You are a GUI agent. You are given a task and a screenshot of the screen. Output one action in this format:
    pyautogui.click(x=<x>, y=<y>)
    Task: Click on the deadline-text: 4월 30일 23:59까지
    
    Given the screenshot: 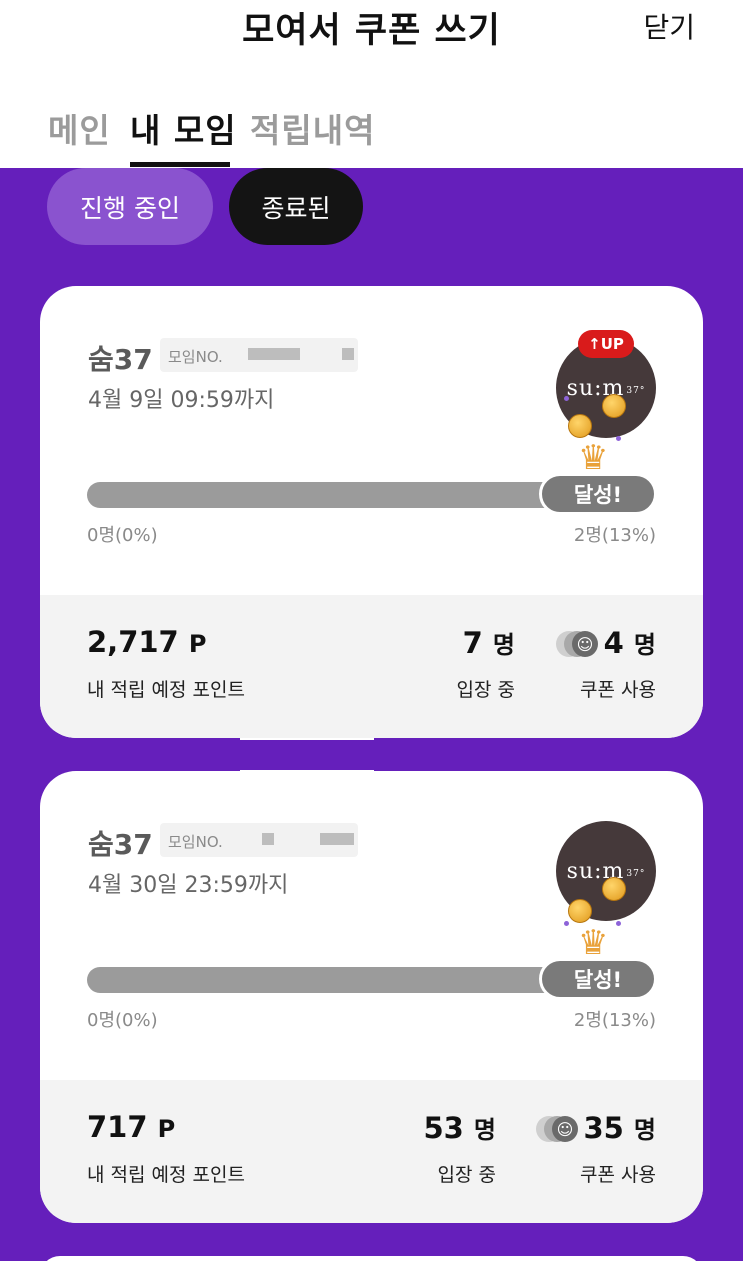 What is the action you would take?
    pyautogui.click(x=188, y=885)
    